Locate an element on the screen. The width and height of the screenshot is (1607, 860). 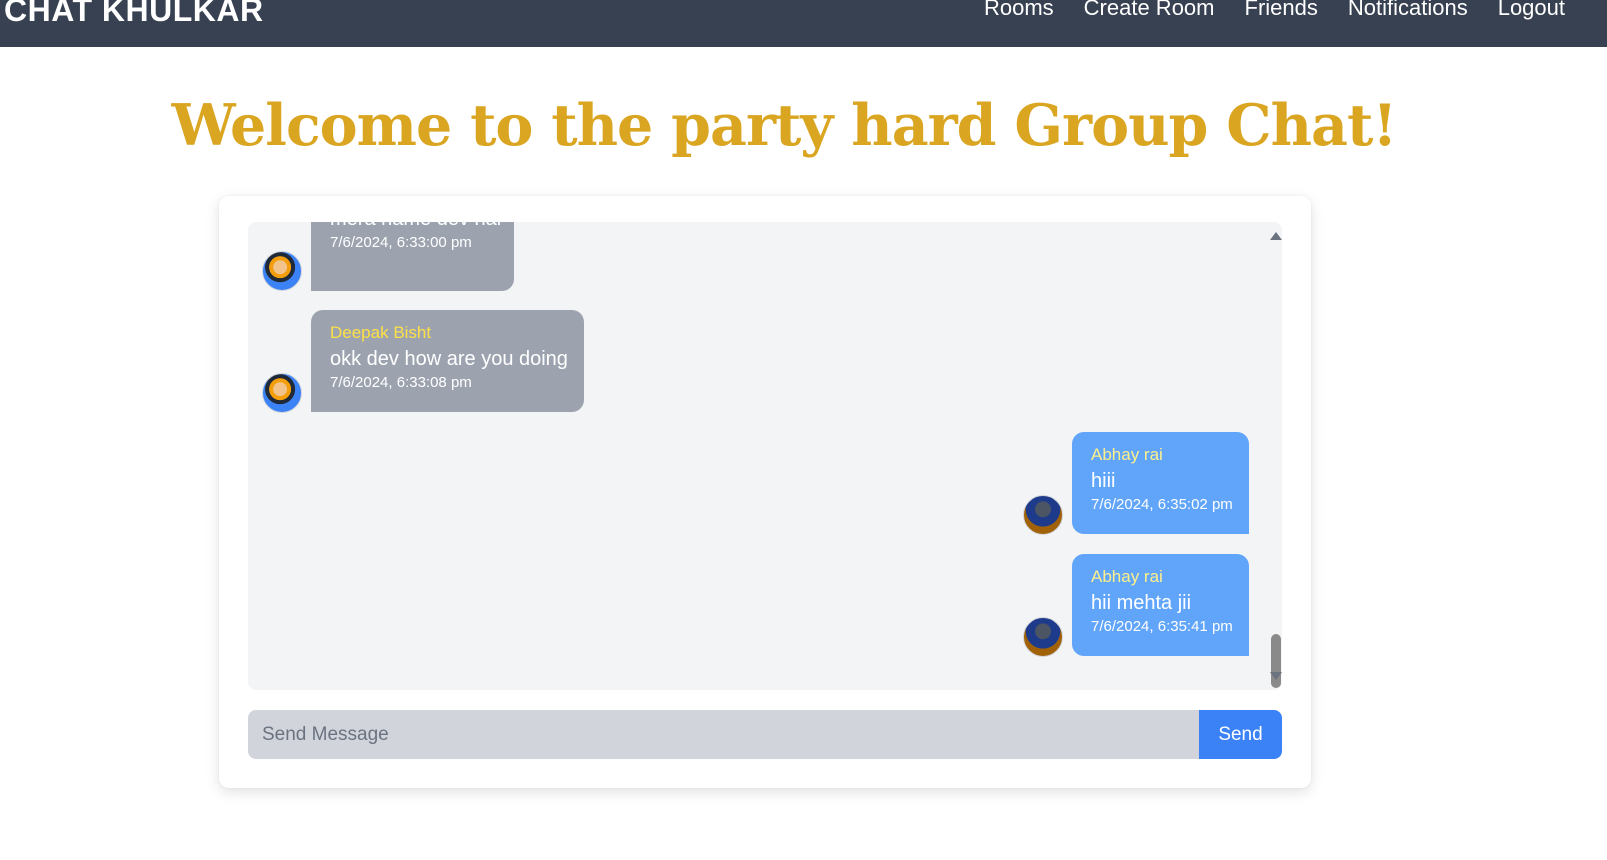
message-time: 7/6/2024, 6:35:02 pm is located at coordinates (1162, 504).